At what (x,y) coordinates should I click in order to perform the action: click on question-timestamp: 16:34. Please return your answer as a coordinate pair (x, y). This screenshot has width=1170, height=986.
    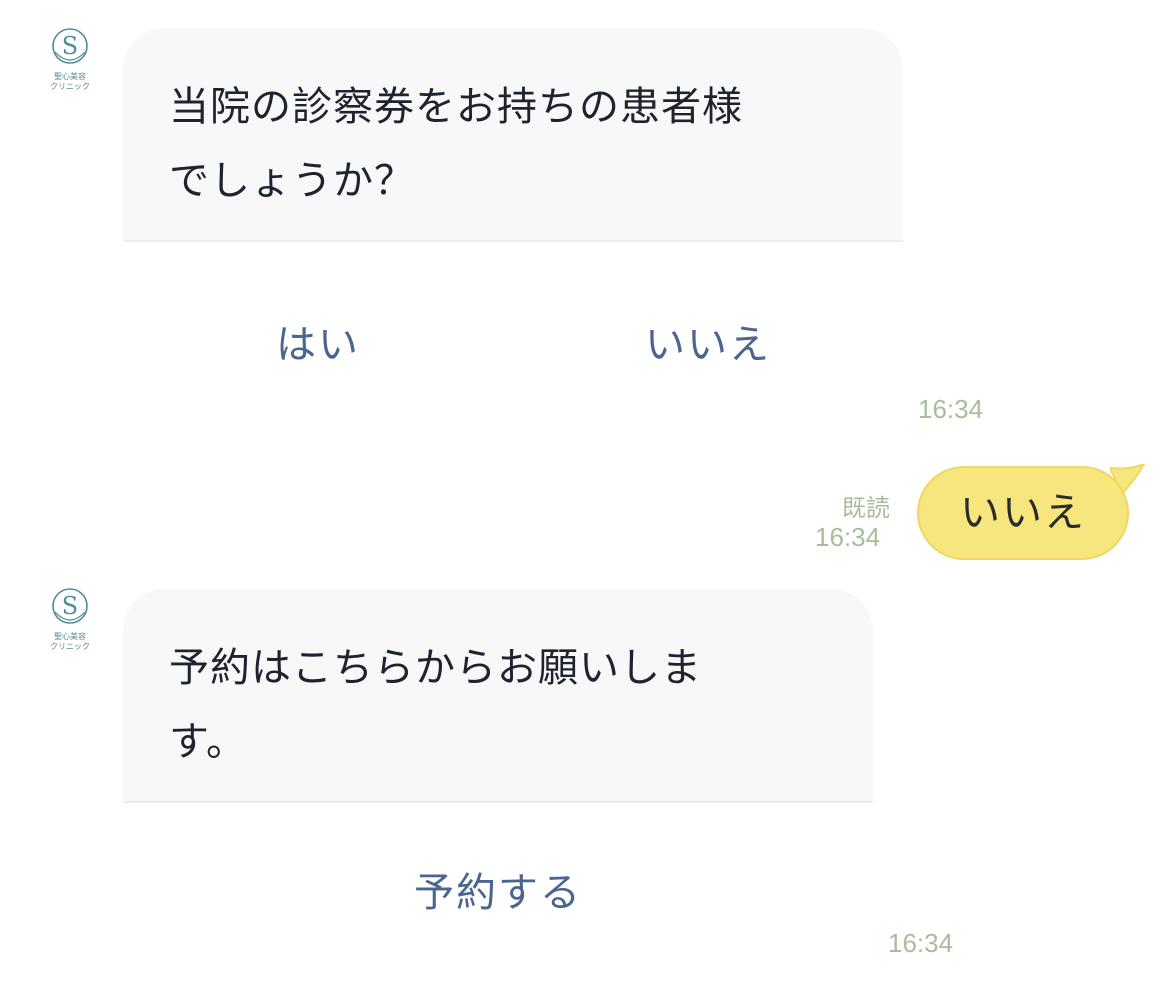
    Looking at the image, I should click on (951, 409).